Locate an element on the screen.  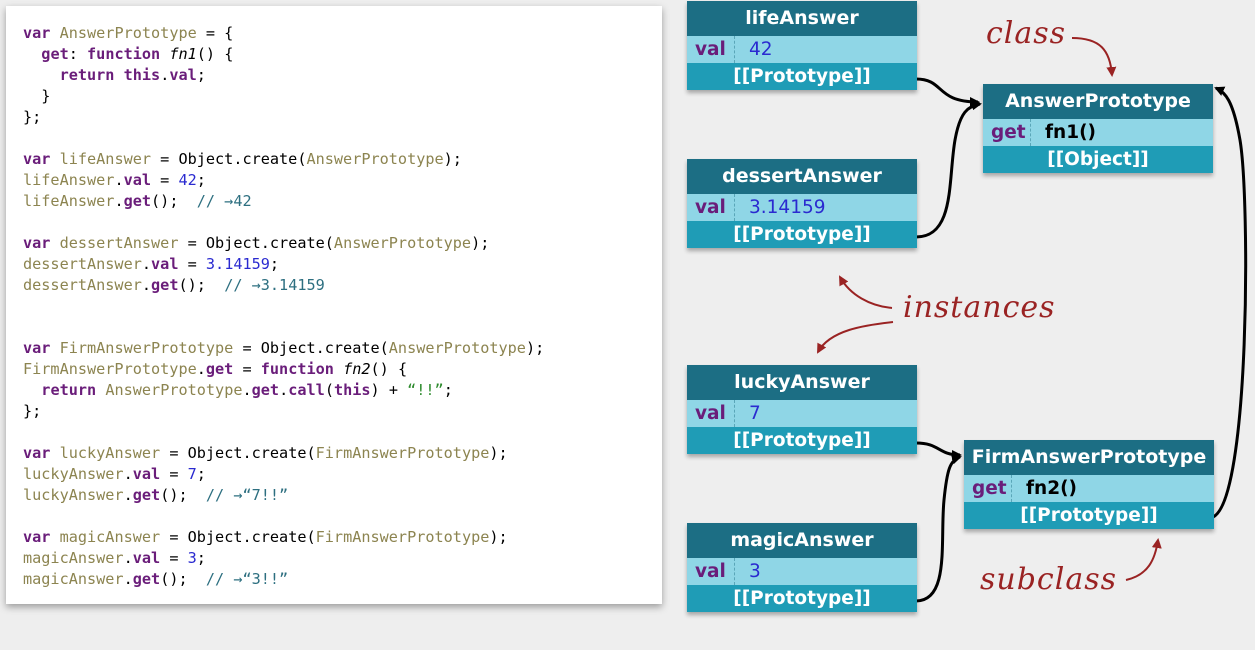
arrow-firmproto-to-answerproto is located at coordinates (1230, 302).